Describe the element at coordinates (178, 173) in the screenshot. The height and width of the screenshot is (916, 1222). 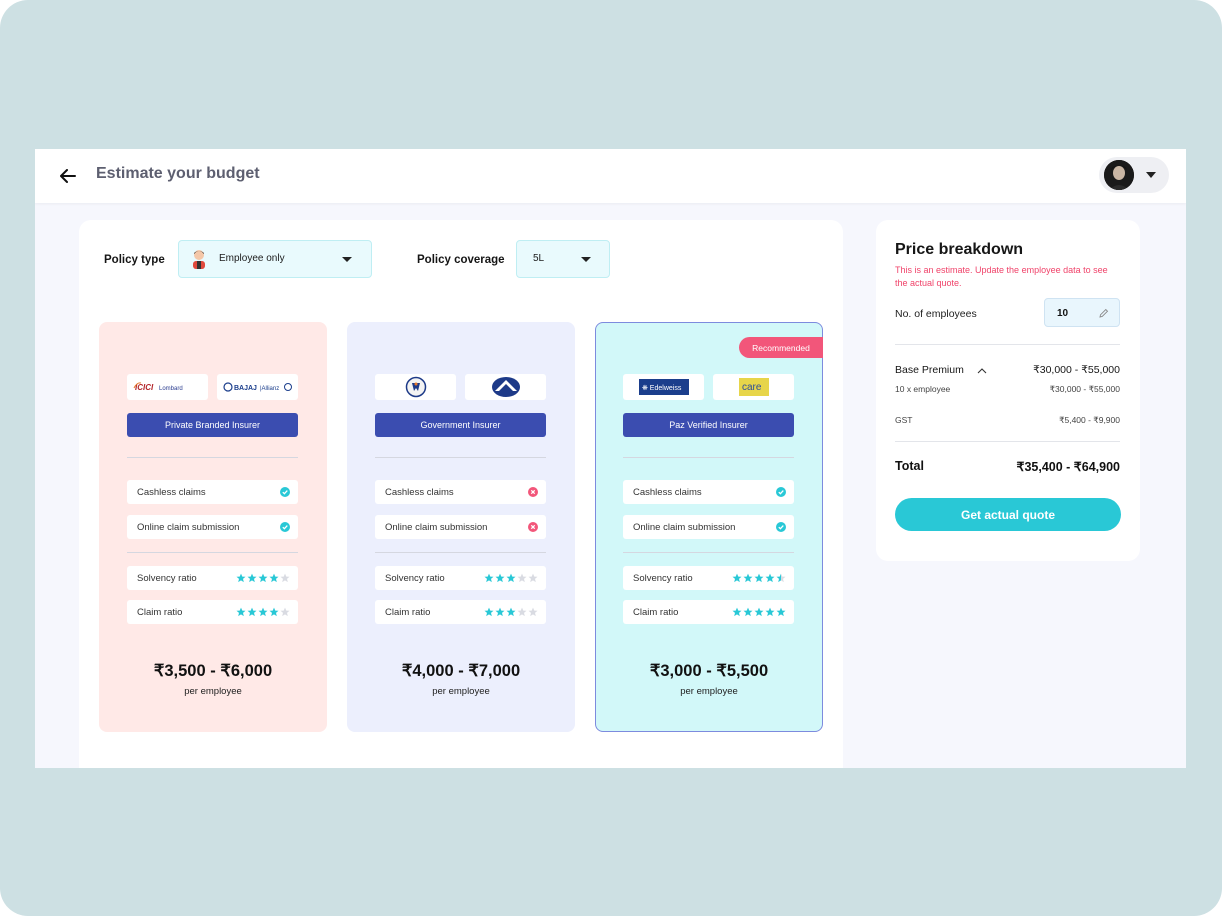
I see `page-title: Estimate your budget` at that location.